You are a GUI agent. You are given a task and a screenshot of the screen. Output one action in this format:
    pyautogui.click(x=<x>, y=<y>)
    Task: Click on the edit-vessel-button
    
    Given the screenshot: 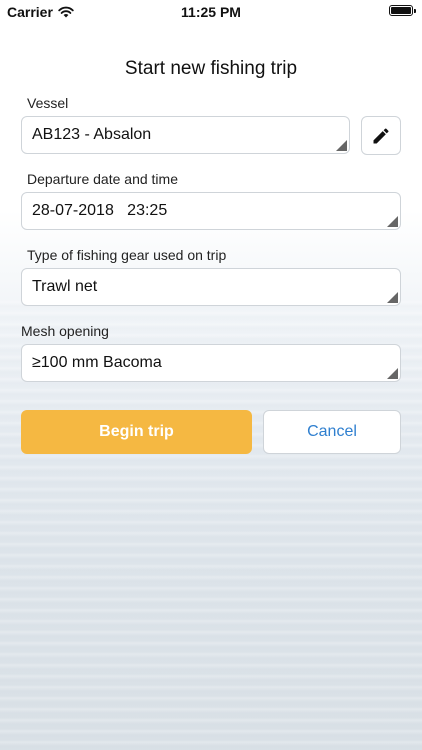 What is the action you would take?
    pyautogui.click(x=381, y=135)
    